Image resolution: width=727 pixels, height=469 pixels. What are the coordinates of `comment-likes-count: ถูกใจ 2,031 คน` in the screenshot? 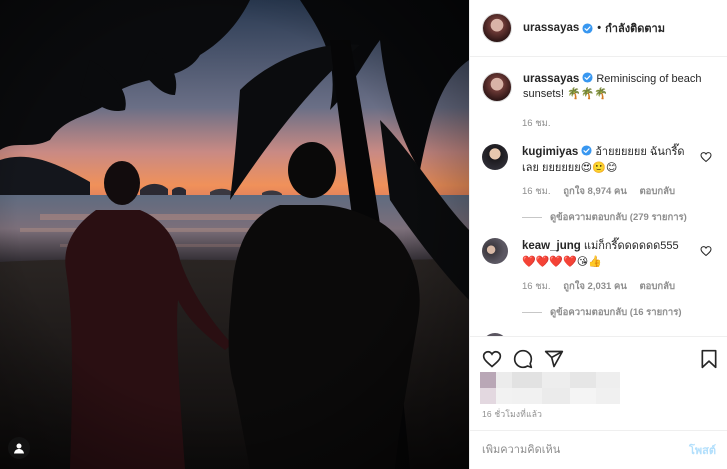 It's located at (595, 286).